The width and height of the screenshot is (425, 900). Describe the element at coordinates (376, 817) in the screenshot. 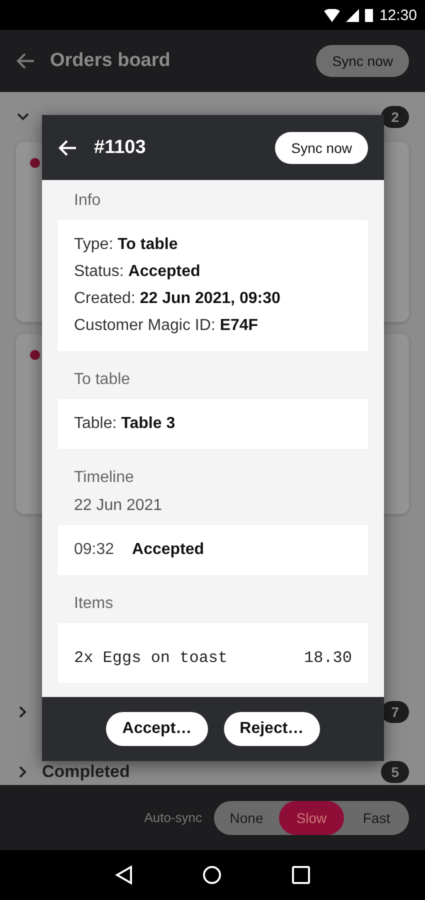

I see `sync-option: Fast` at that location.